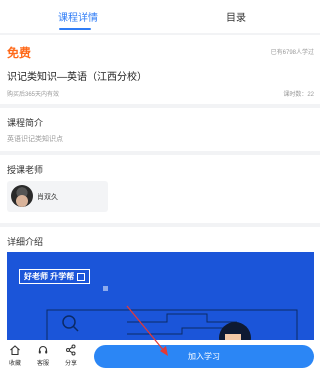 The height and width of the screenshot is (370, 320). What do you see at coordinates (33, 95) in the screenshot?
I see `validity-text: 购买后365天内有效` at bounding box center [33, 95].